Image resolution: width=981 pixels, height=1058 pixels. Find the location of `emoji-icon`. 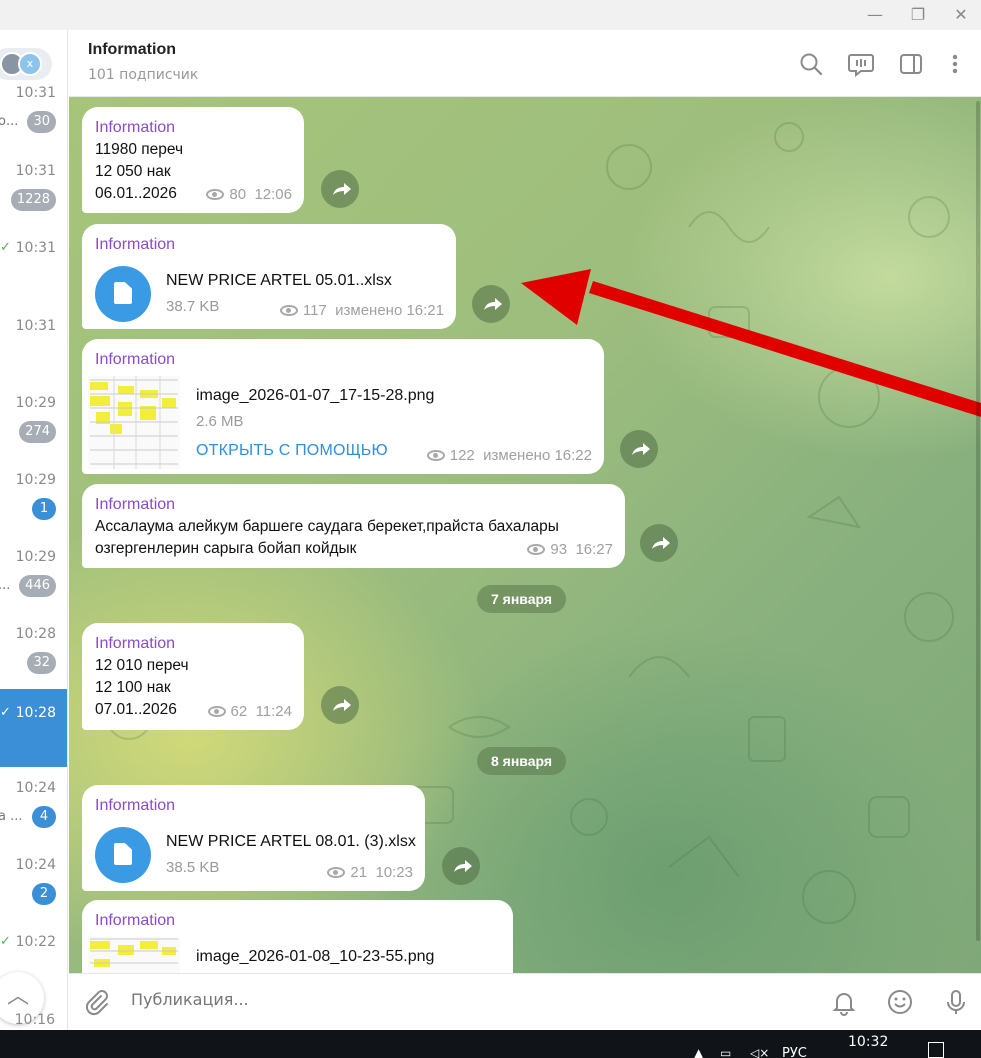

emoji-icon is located at coordinates (900, 1002).